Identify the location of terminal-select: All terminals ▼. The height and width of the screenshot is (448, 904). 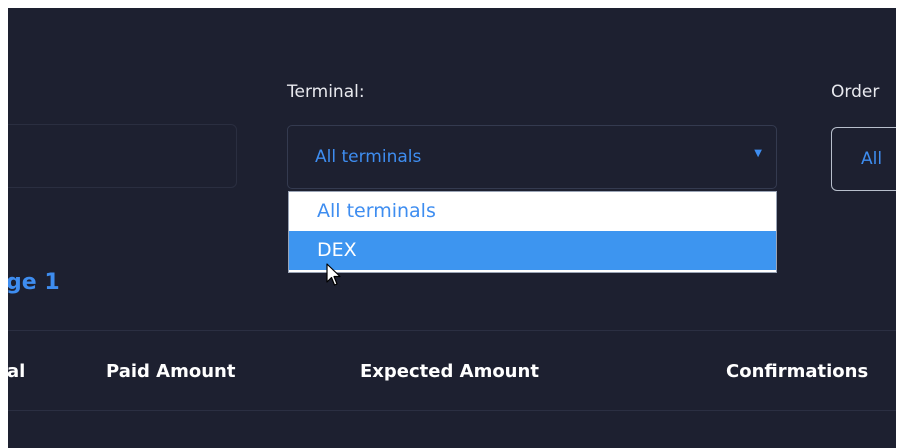
(532, 157).